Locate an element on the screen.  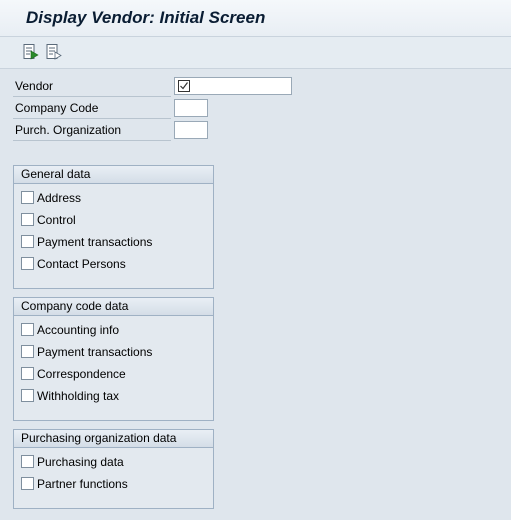
checkbox-label: Withholding tax is located at coordinates (78, 396).